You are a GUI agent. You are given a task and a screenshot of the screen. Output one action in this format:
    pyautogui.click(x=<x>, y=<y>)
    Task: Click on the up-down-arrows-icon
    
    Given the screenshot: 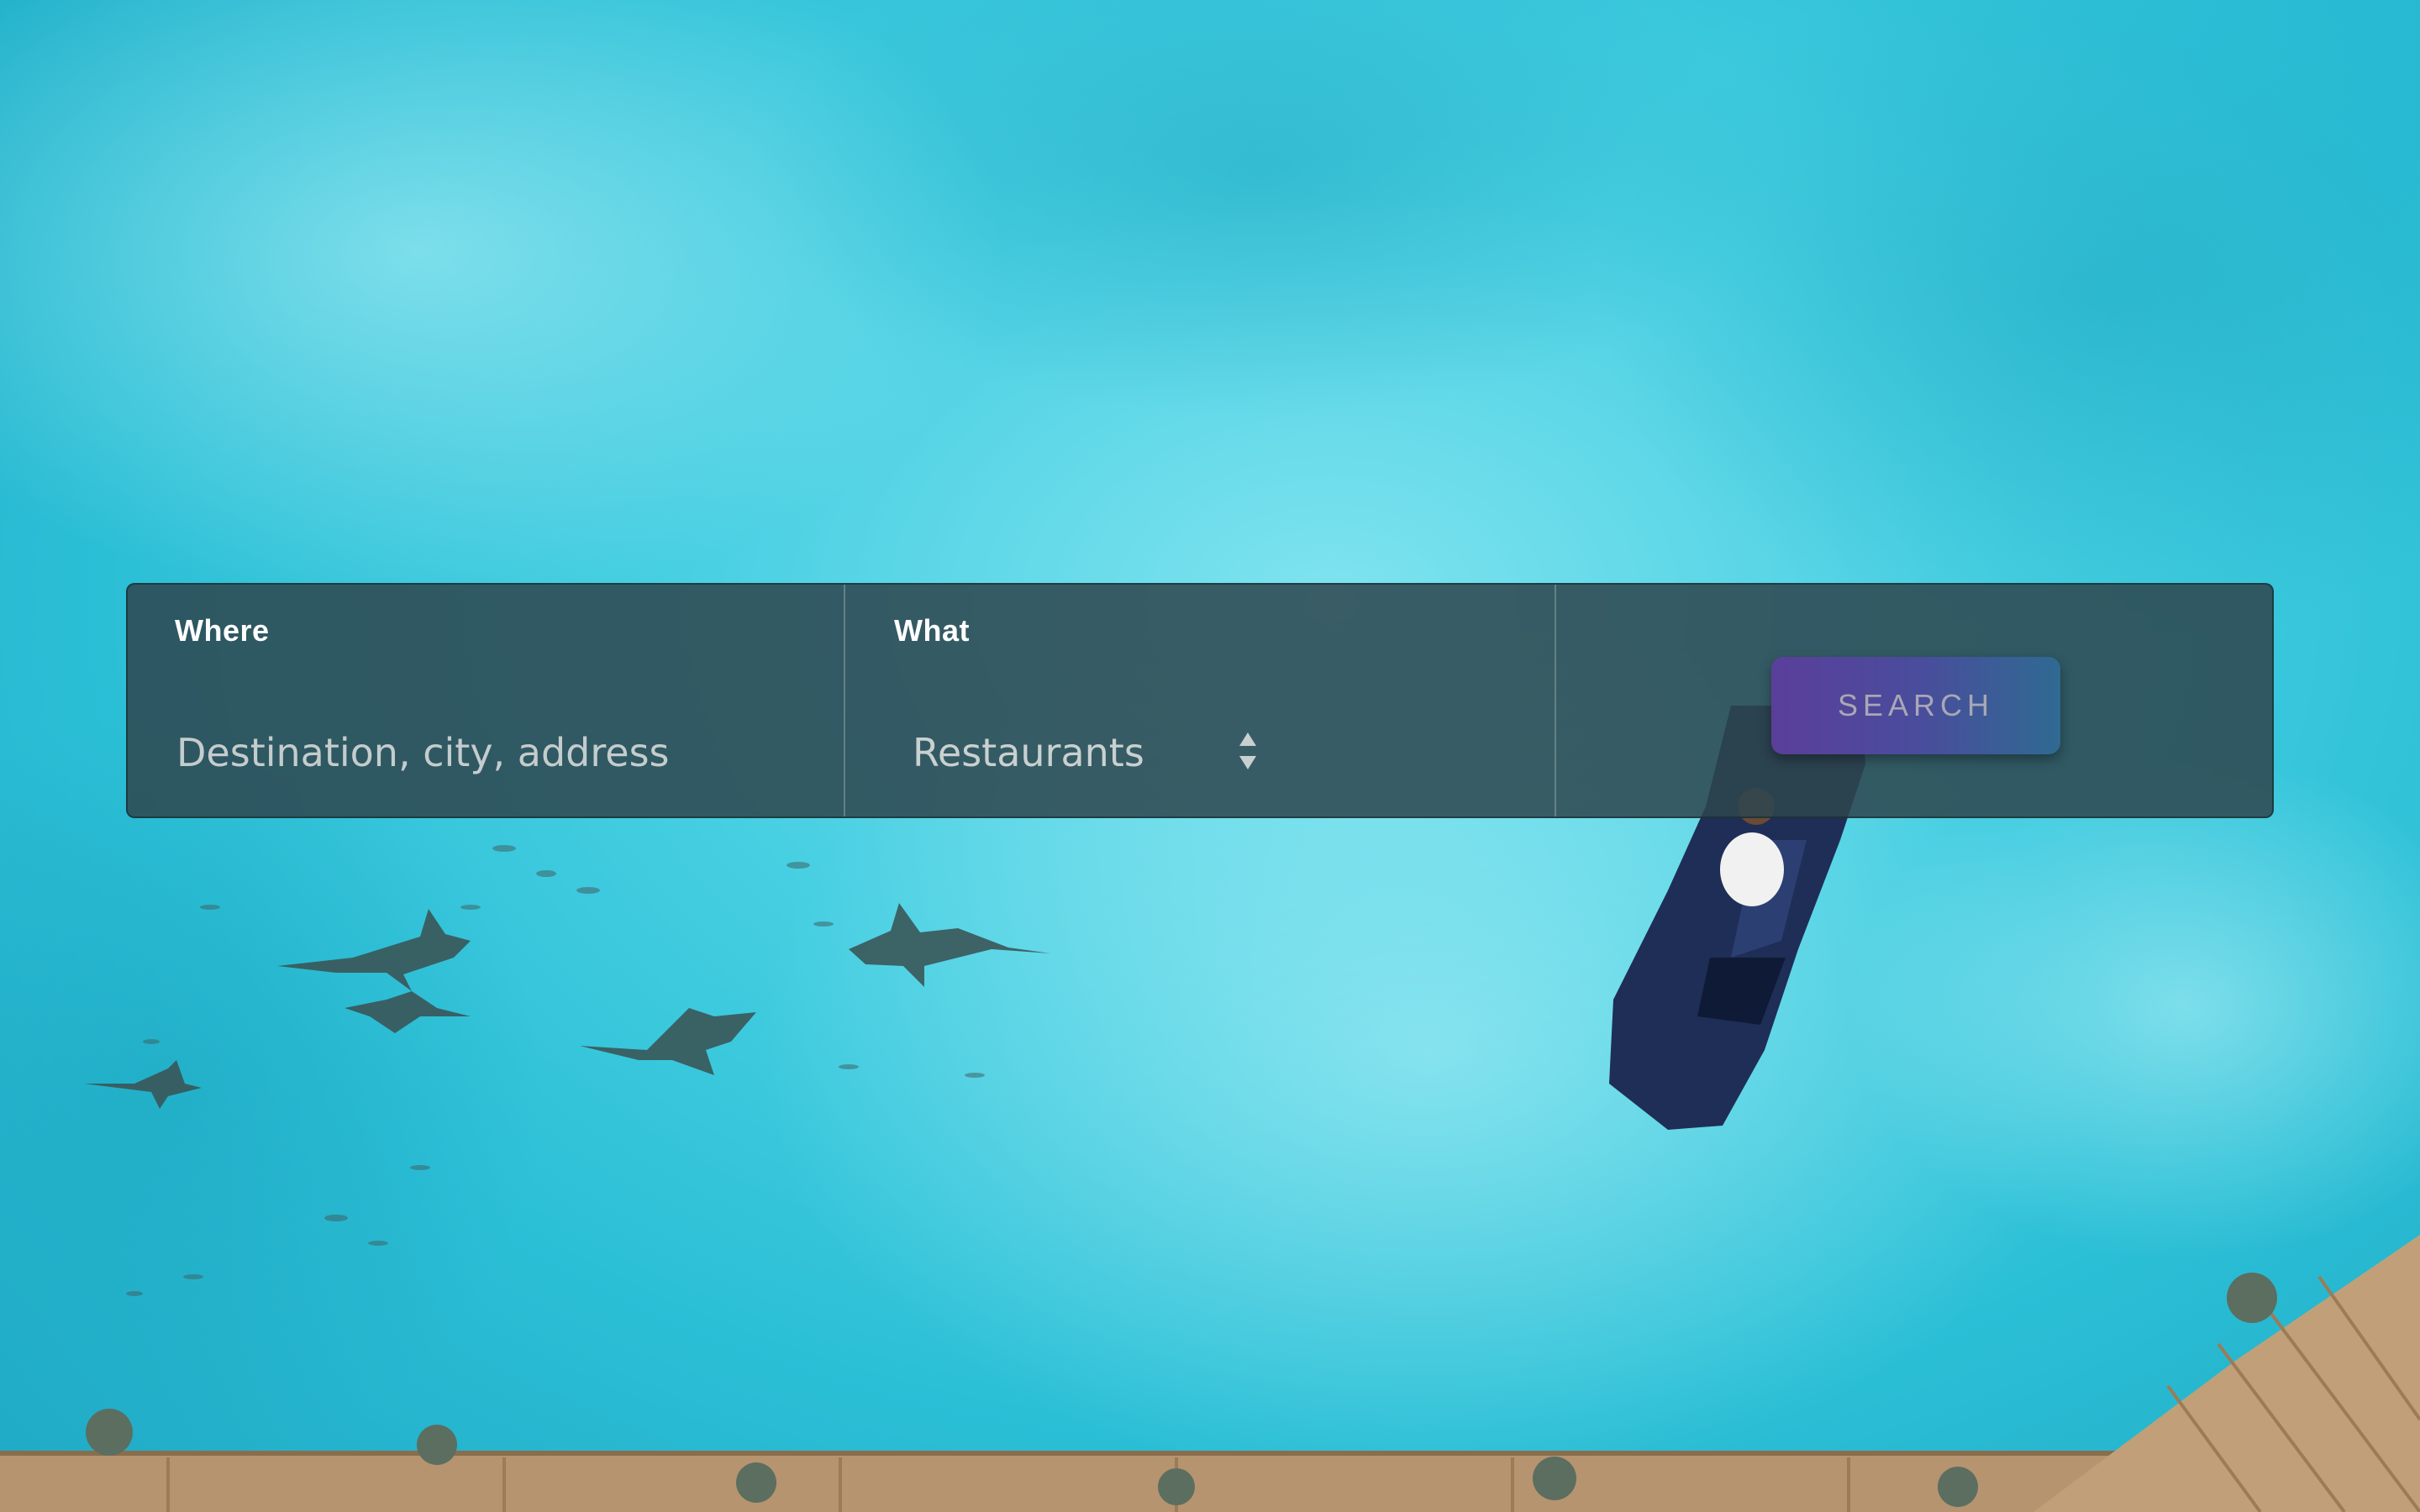 What is the action you would take?
    pyautogui.click(x=1247, y=750)
    